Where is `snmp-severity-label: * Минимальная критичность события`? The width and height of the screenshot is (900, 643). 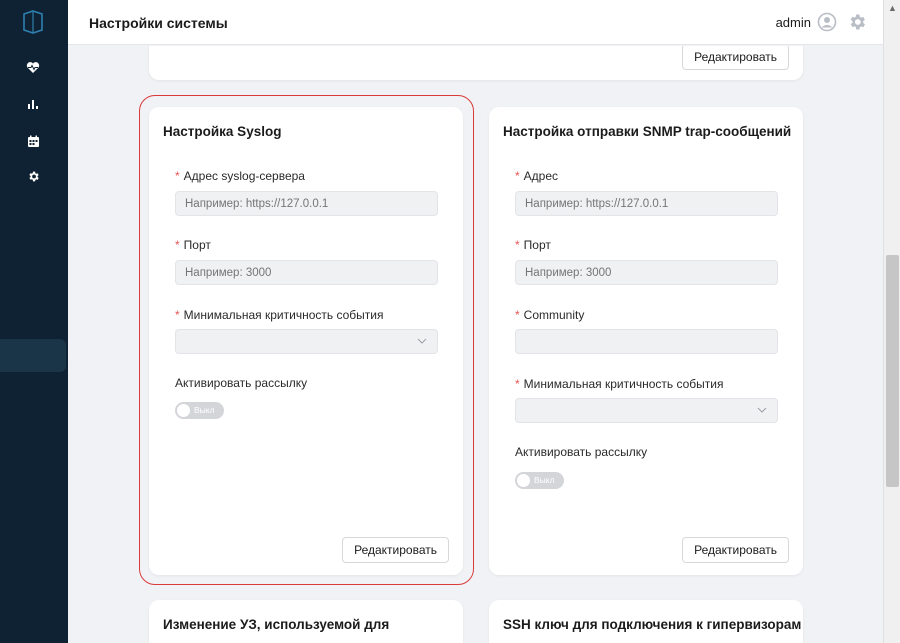 snmp-severity-label: * Минимальная критичность события is located at coordinates (619, 384).